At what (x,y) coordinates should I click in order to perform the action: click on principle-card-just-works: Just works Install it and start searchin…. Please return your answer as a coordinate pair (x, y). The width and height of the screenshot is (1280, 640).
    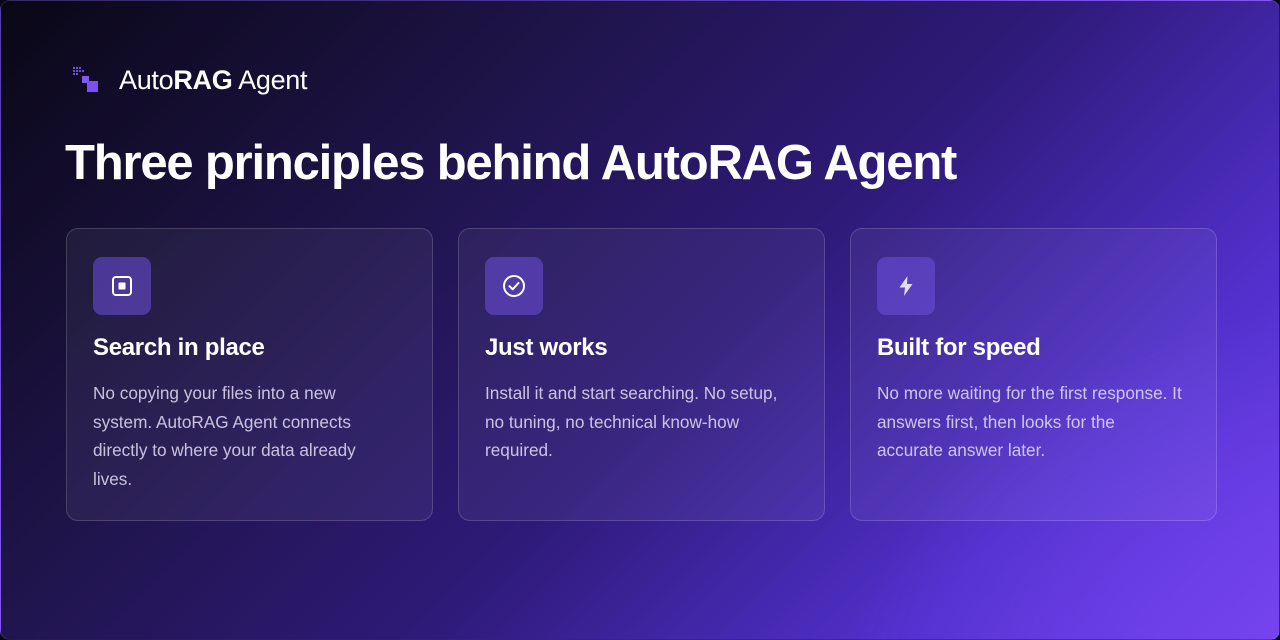
    Looking at the image, I should click on (641, 374).